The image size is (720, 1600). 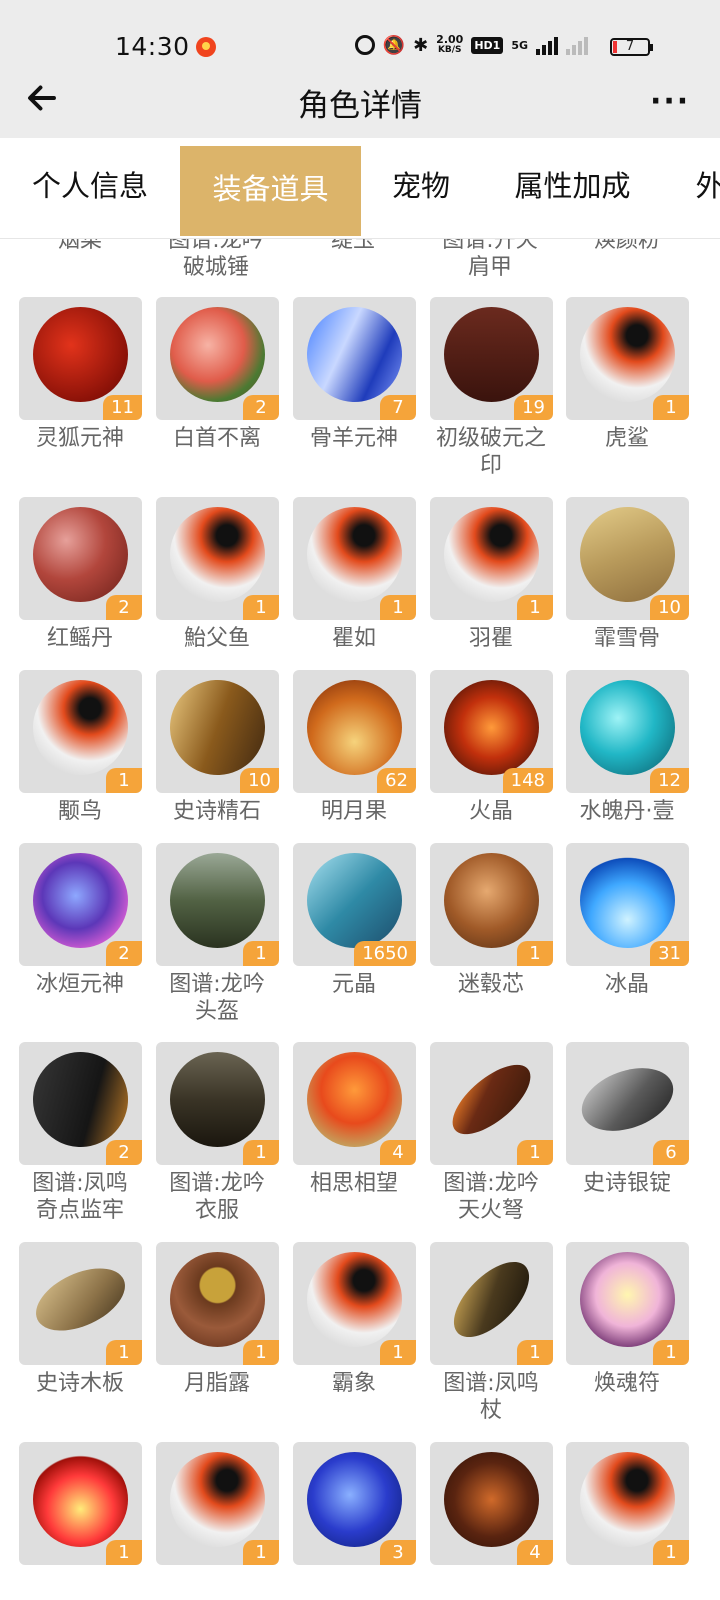 I want to click on item-name: 元晶, so click(x=353, y=984).